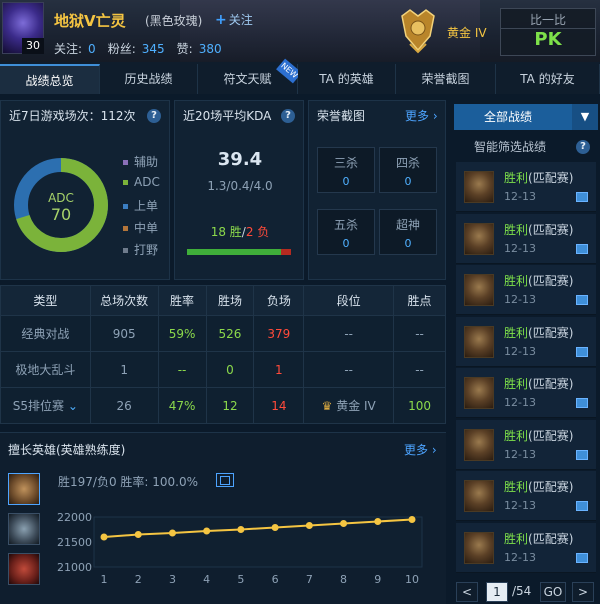 The image size is (600, 604). I want to click on win-loss-text: 18 胜/2 负, so click(240, 232).